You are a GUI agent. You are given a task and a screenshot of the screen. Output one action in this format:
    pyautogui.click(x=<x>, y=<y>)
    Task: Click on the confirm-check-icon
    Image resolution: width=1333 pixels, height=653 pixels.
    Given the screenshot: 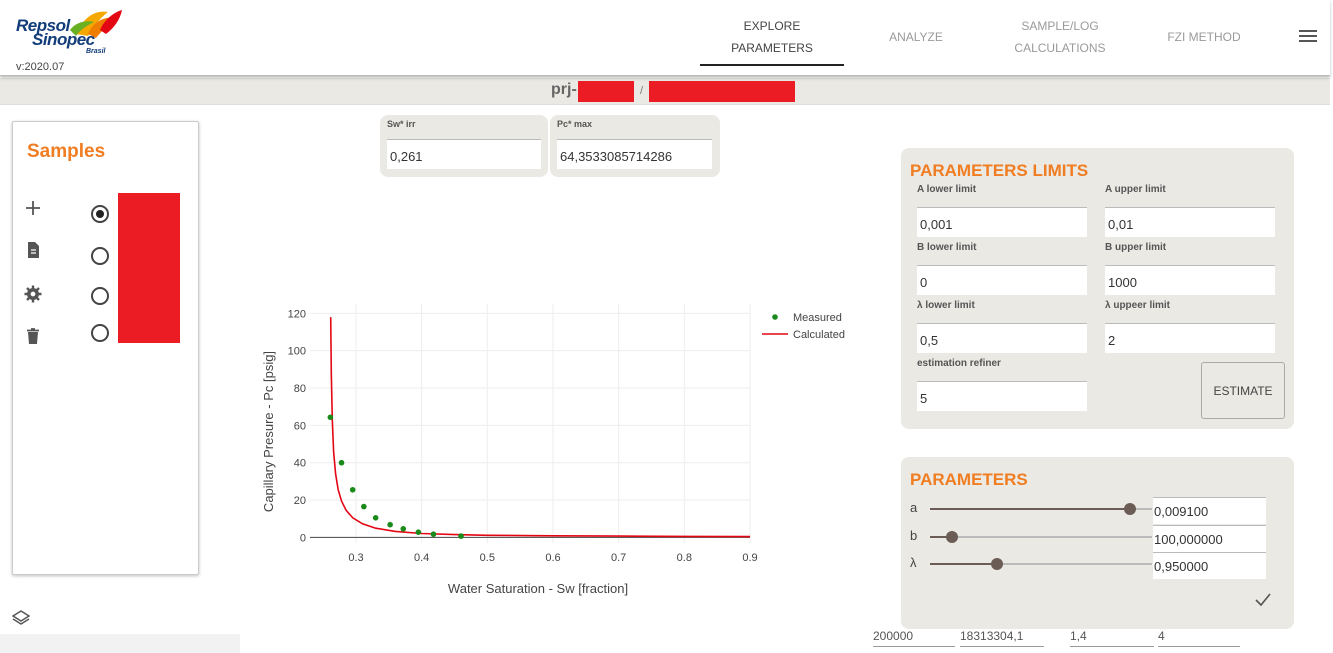 What is the action you would take?
    pyautogui.click(x=1263, y=600)
    